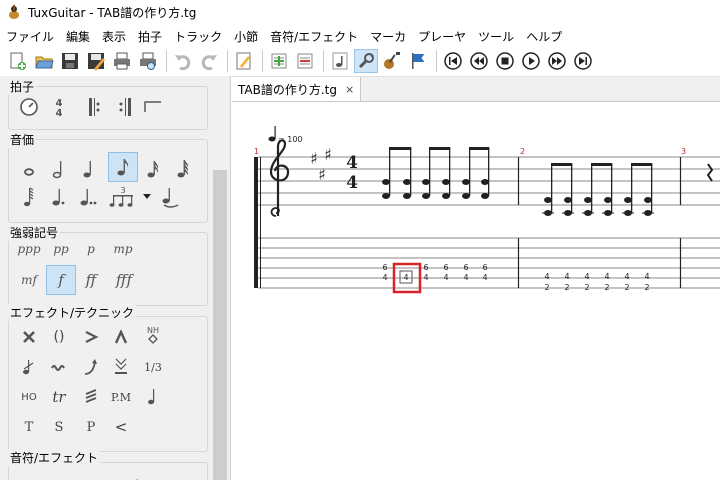 The image size is (720, 480). Describe the element at coordinates (121, 367) in the screenshot. I see `slide-icon` at that location.